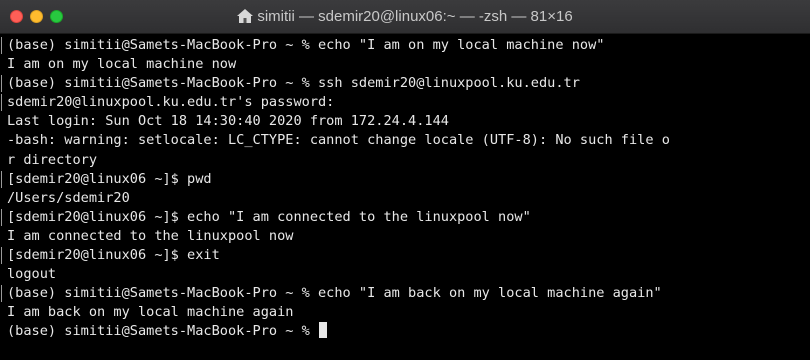  What do you see at coordinates (52, 159) in the screenshot?
I see `terminal-line-text: r directory` at bounding box center [52, 159].